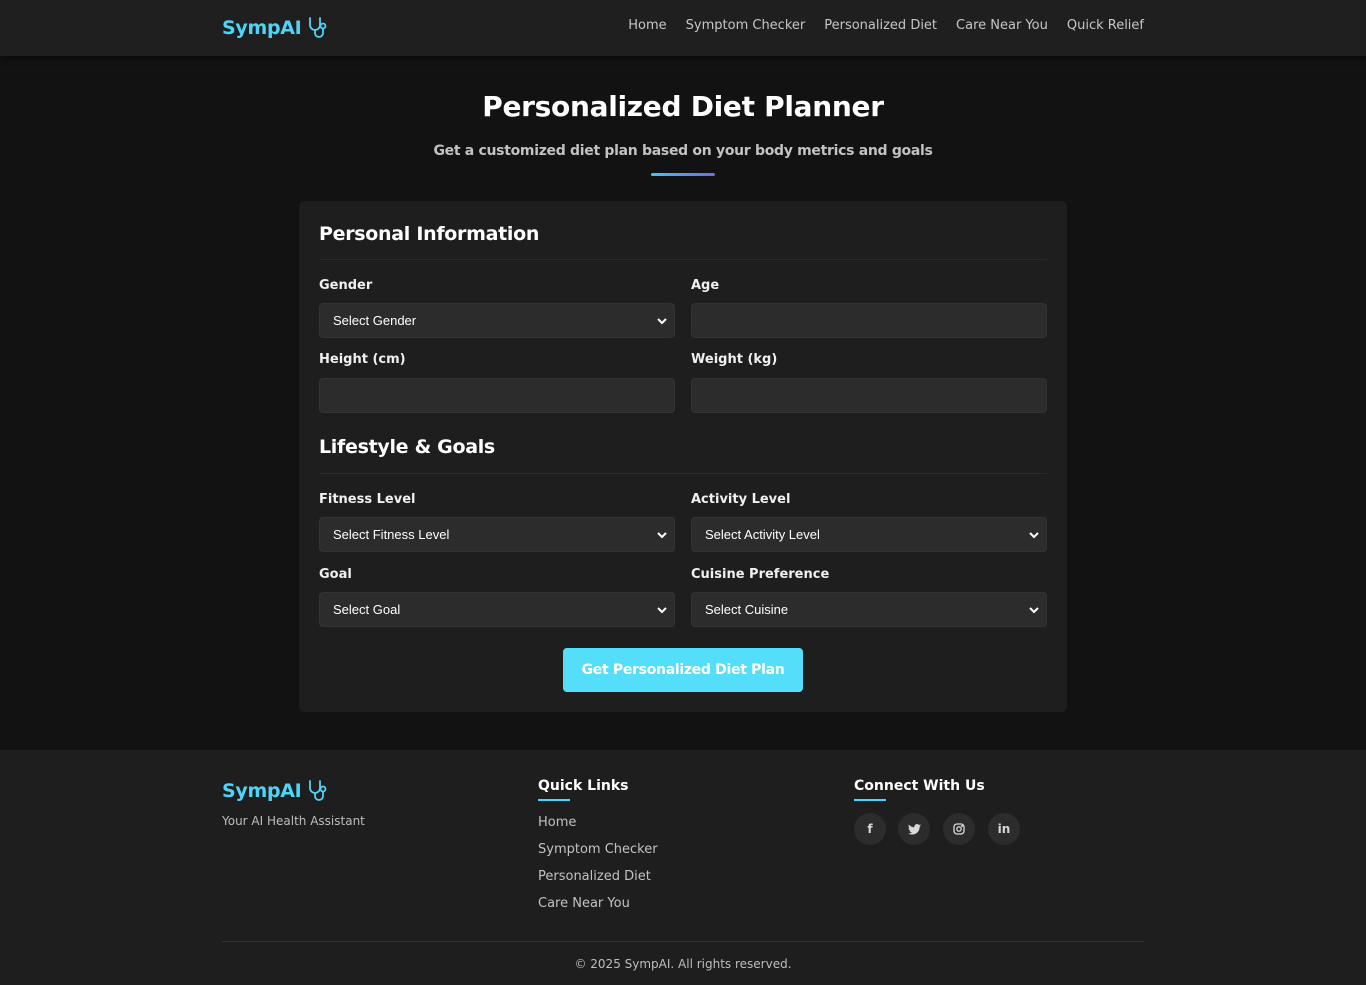 Image resolution: width=1366 pixels, height=985 pixels. Describe the element at coordinates (594, 876) in the screenshot. I see `footer-link-personalized-diet: Personalized Diet` at that location.